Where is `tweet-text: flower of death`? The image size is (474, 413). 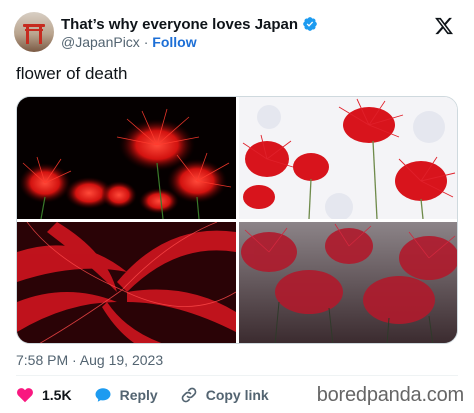
tweet-text: flower of death is located at coordinates (72, 73).